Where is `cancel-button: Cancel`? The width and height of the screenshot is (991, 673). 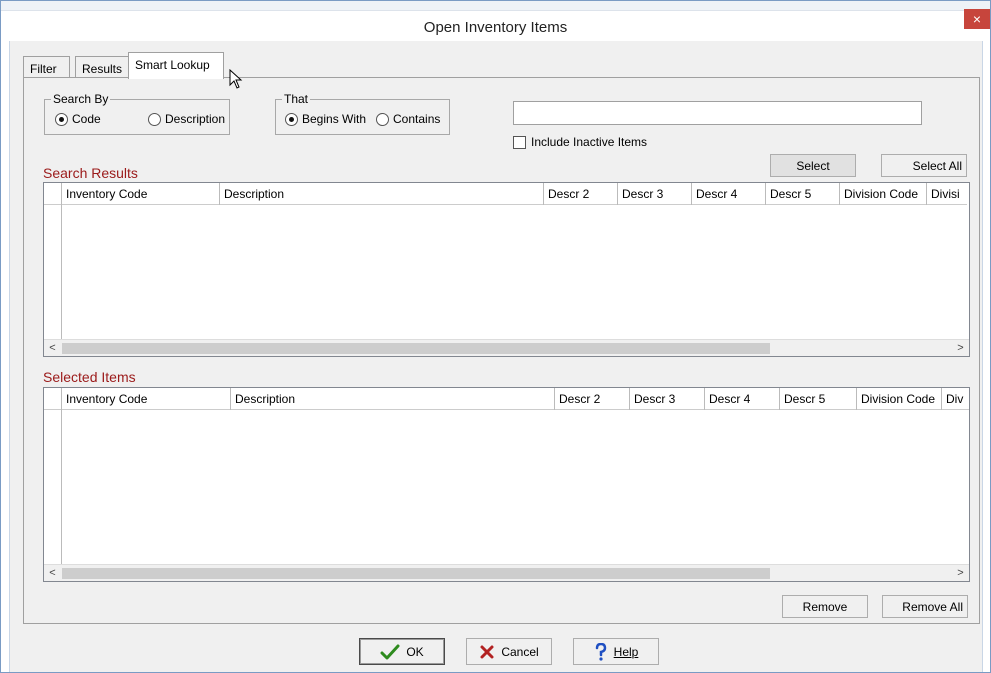
cancel-button: Cancel is located at coordinates (509, 651).